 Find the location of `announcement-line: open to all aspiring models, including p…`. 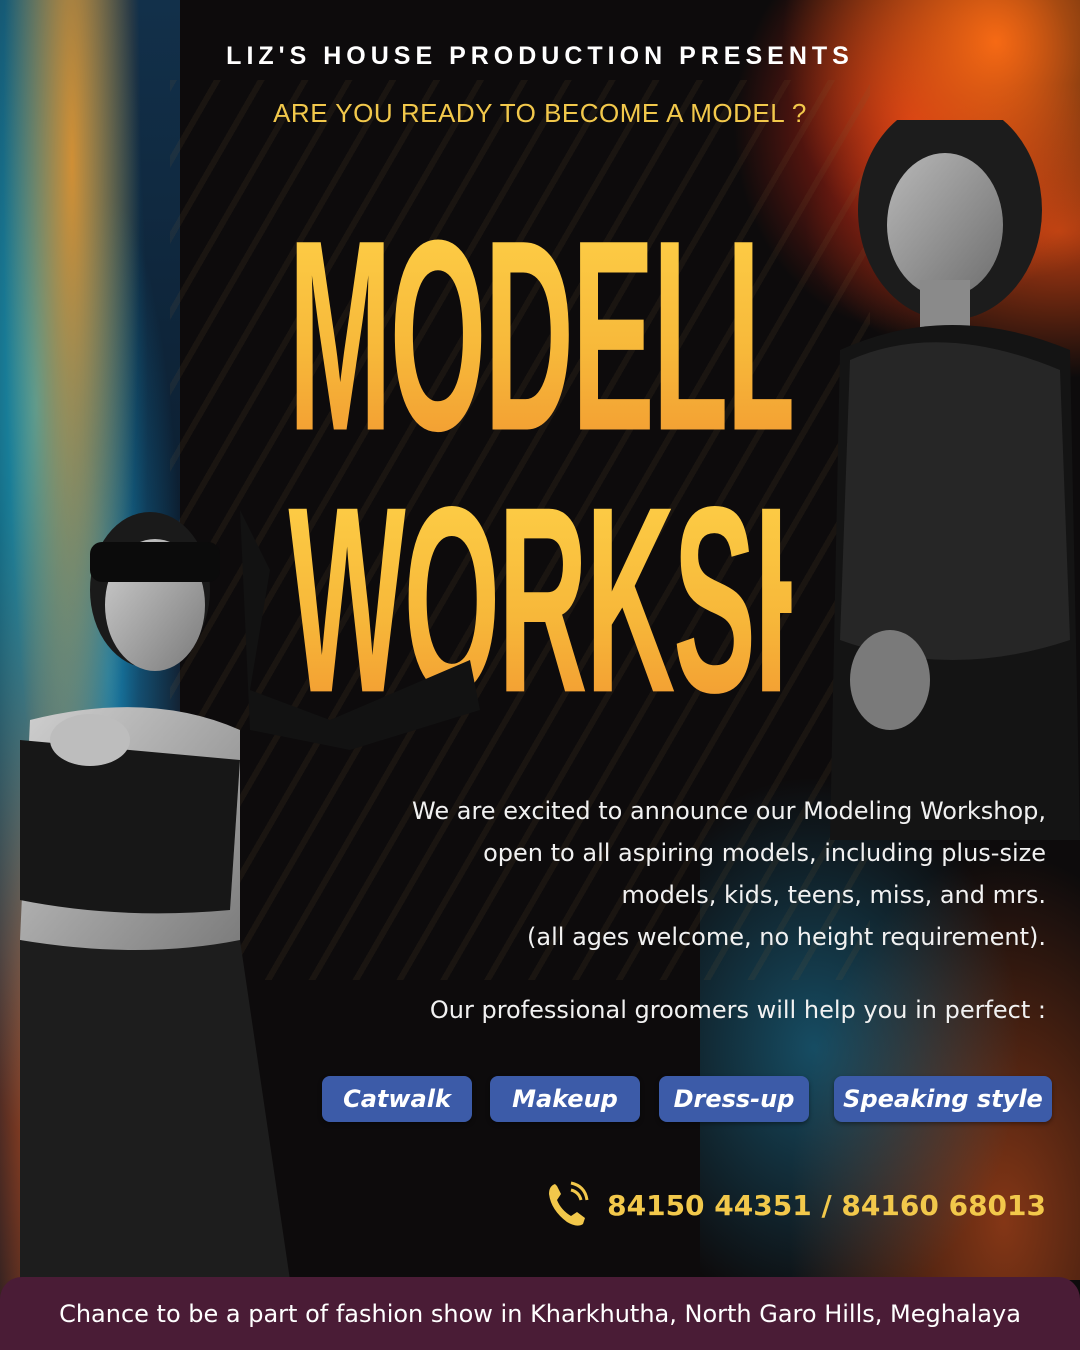

announcement-line: open to all aspiring models, including p… is located at coordinates (764, 853).